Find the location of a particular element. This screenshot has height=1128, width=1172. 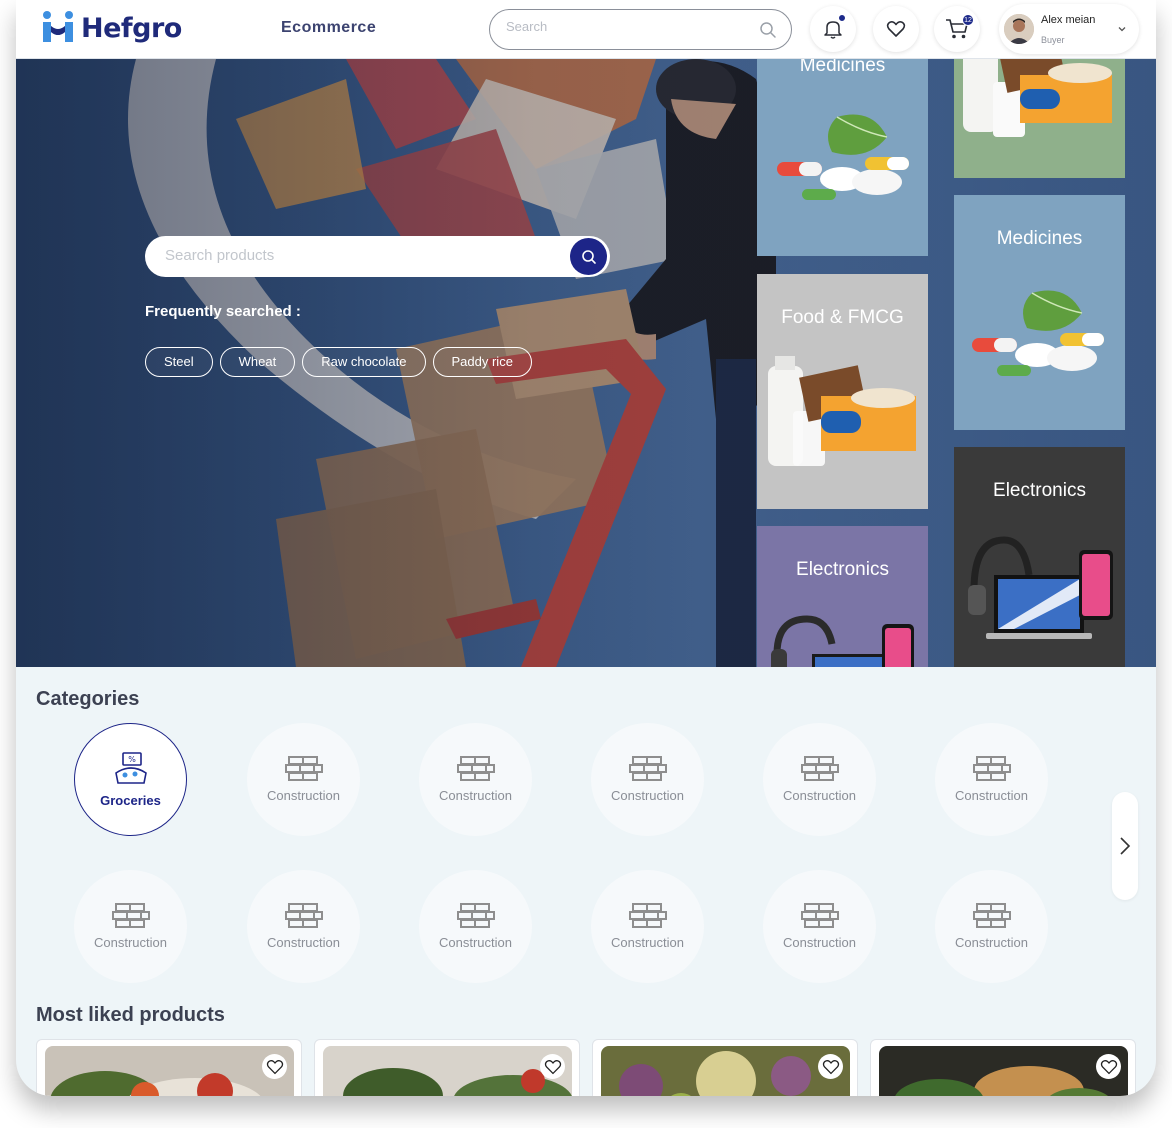

tile-label: Medicines is located at coordinates (842, 67).